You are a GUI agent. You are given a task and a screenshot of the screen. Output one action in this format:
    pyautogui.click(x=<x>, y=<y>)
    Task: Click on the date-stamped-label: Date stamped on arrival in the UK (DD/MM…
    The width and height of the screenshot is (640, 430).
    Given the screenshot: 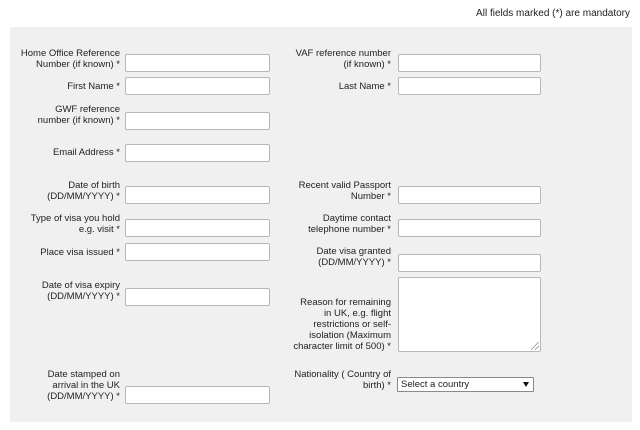 What is the action you would take?
    pyautogui.click(x=83, y=385)
    